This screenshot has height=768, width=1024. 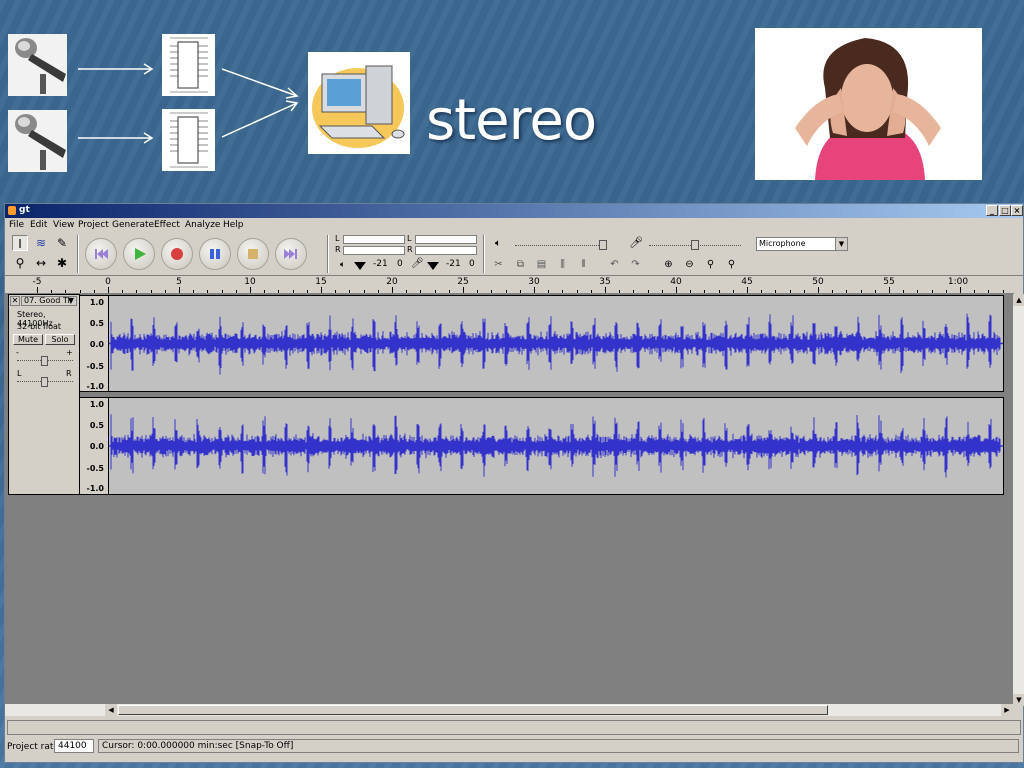 What do you see at coordinates (63, 225) in the screenshot?
I see `menu-view: View` at bounding box center [63, 225].